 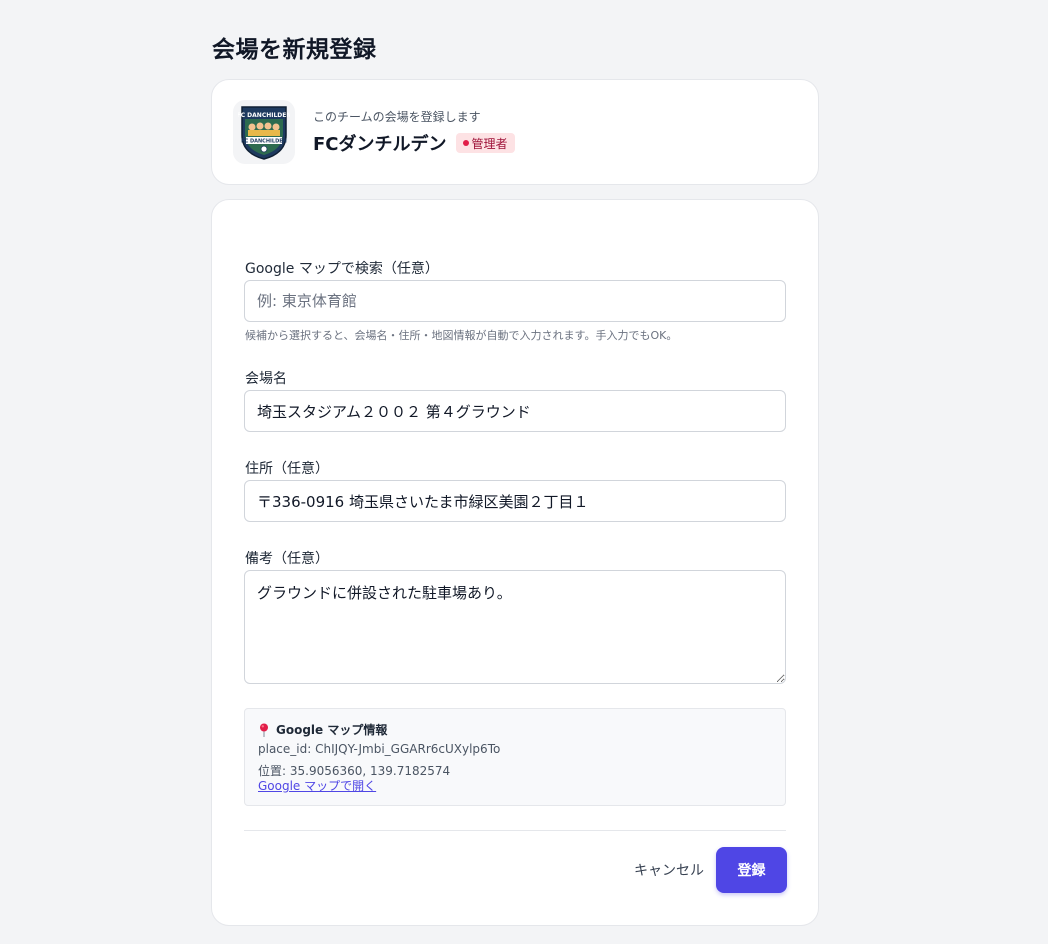 I want to click on team-name: FCダンチルデン, so click(x=380, y=144).